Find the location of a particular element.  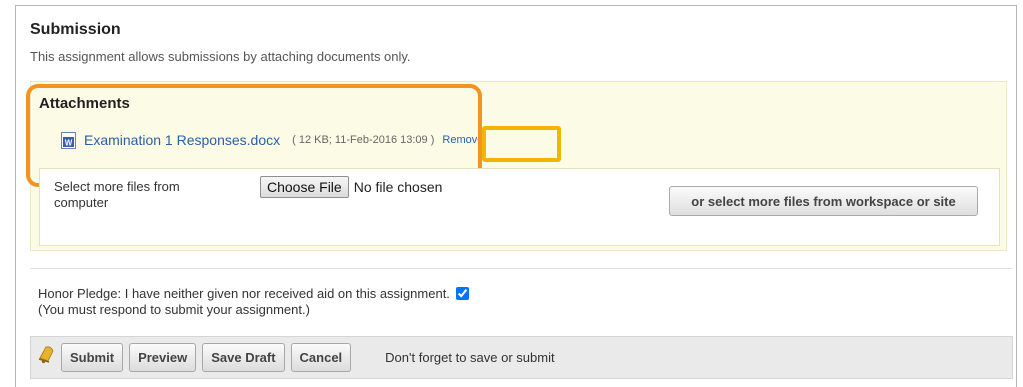

svg-text: W is located at coordinates (69, 142).